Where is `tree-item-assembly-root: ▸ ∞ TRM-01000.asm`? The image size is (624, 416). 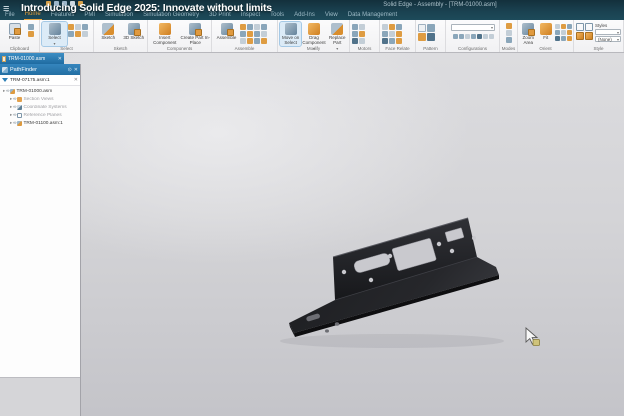
tree-item-assembly-root: ▸ ∞ TRM-01000.asm is located at coordinates (40, 91).